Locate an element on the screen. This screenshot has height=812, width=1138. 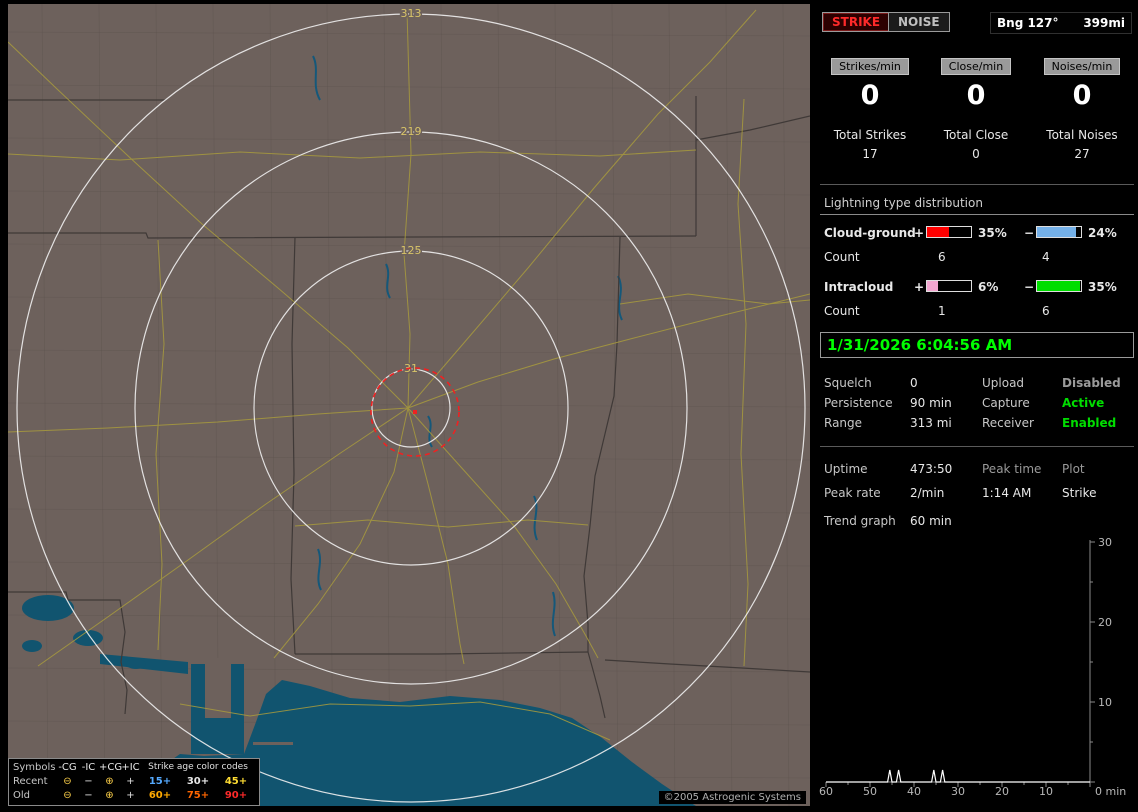
status-row-3: Trend graph 60 min is located at coordinates (978, 523).